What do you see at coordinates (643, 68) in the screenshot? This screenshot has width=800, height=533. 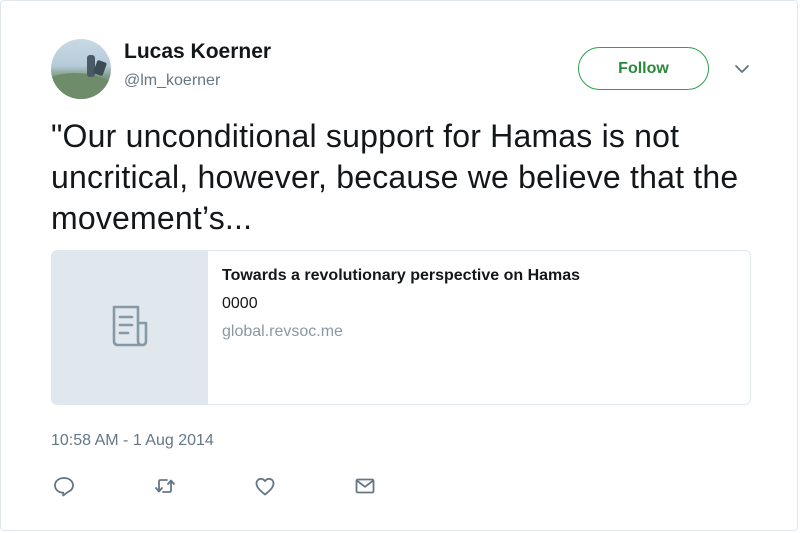 I see `follow-button: Follow` at bounding box center [643, 68].